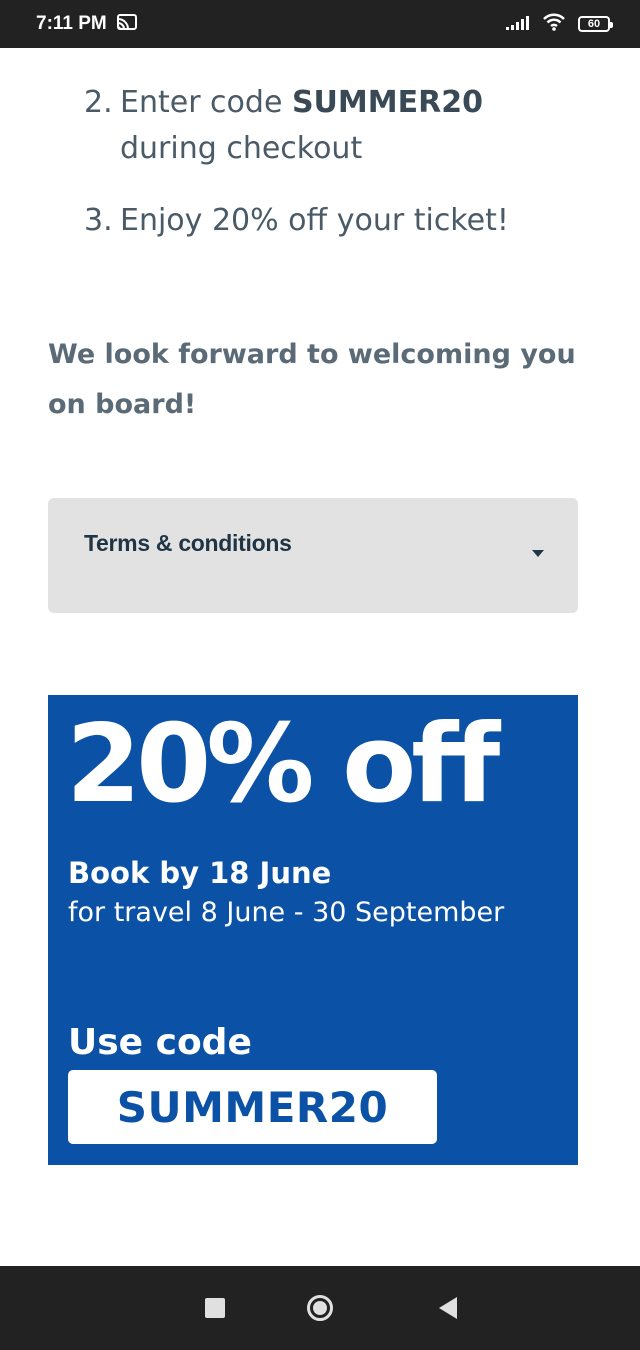 This screenshot has width=640, height=1350. Describe the element at coordinates (71, 23) in the screenshot. I see `status-time: 7:11 PM` at that location.